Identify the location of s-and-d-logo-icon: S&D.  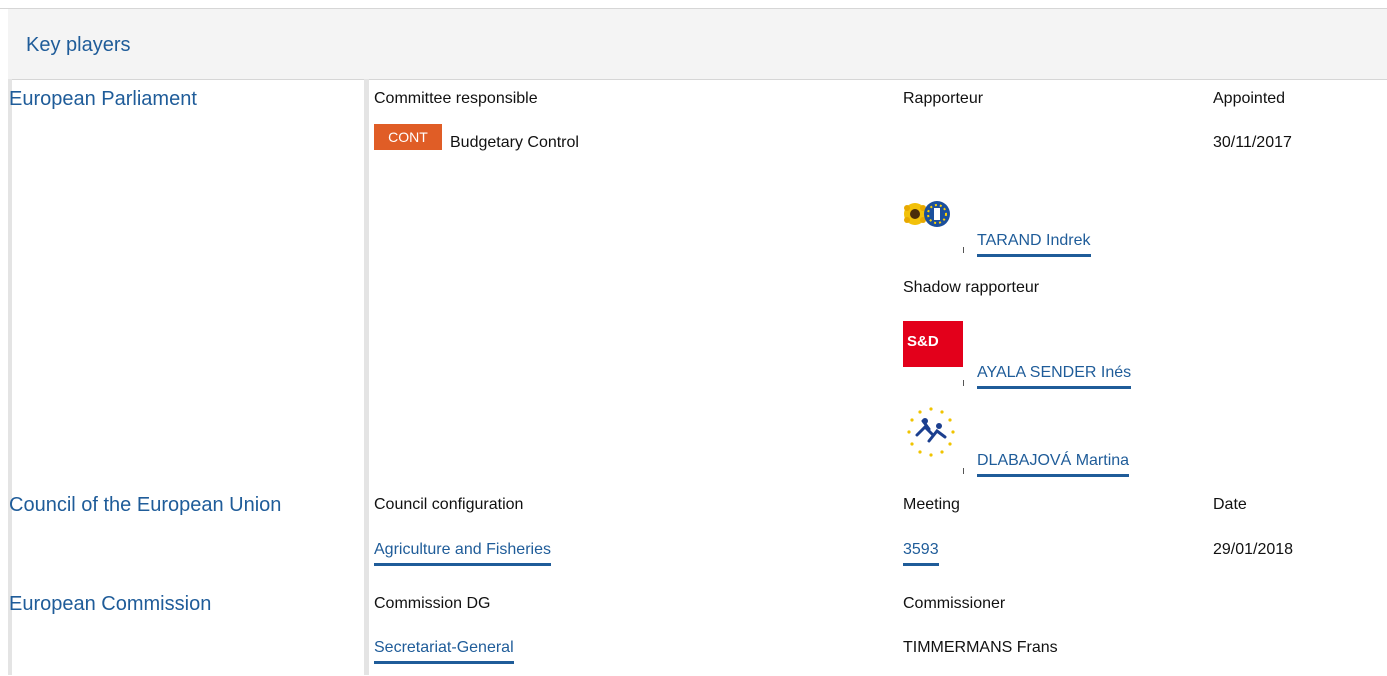
(933, 344).